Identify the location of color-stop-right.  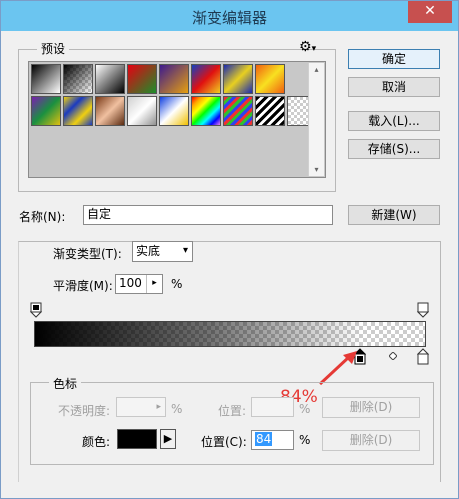
(423, 356).